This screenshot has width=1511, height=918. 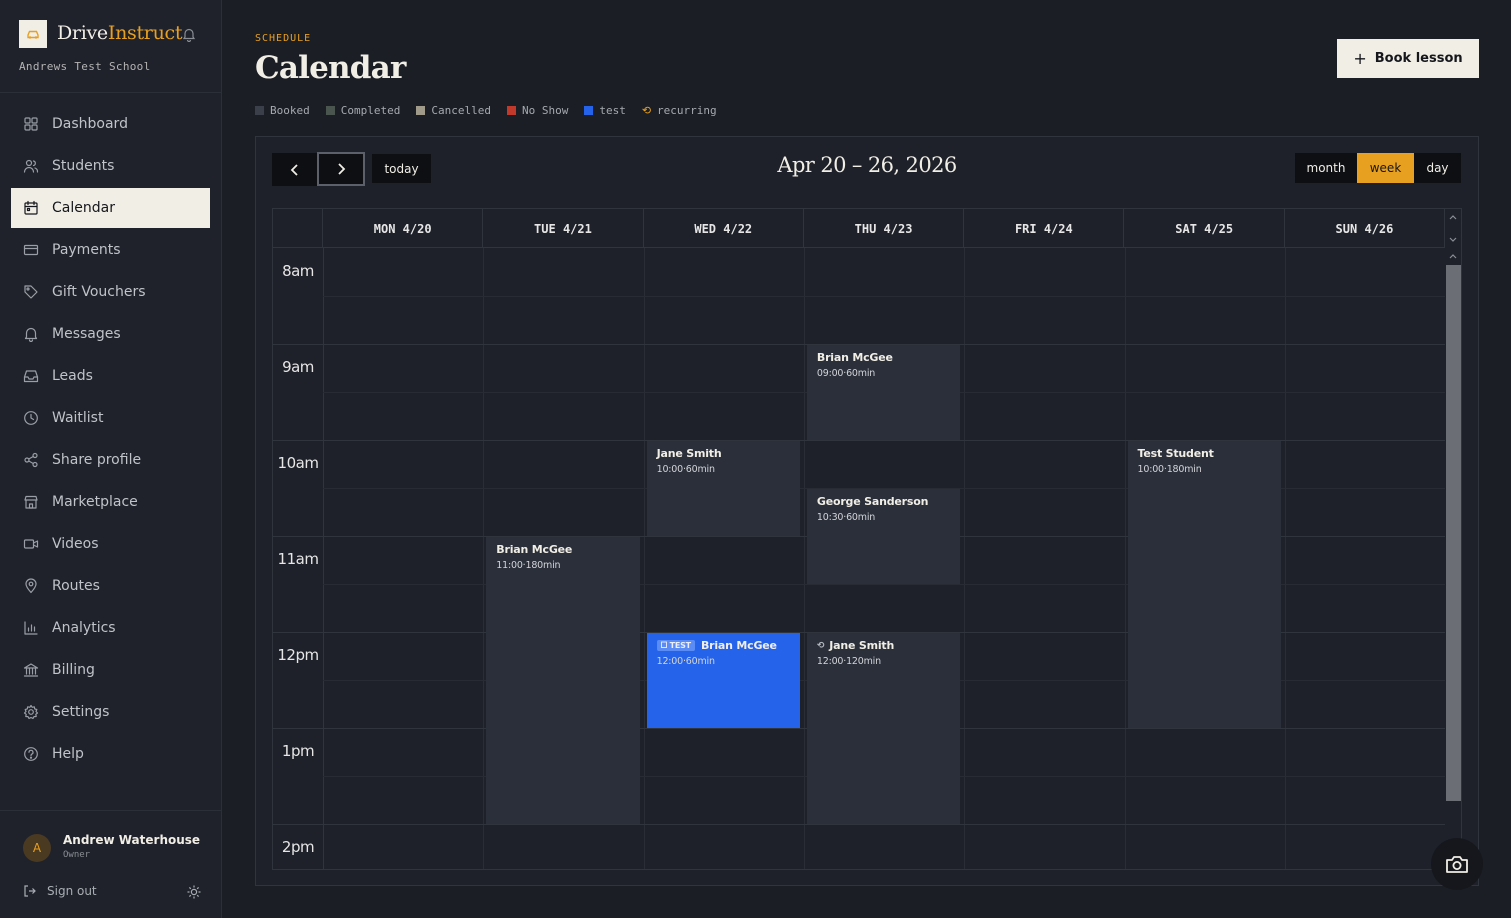 I want to click on scroll-up-small-icon, so click(x=1453, y=256).